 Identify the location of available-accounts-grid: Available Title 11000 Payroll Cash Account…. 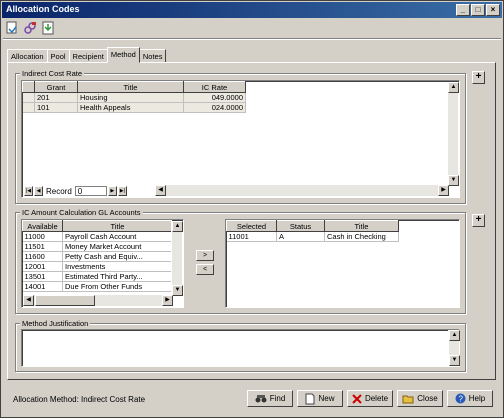
(102, 263).